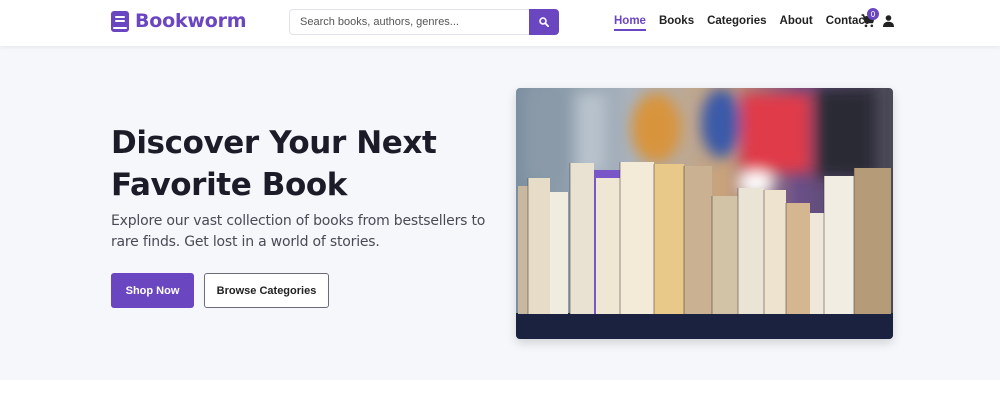 This screenshot has width=1000, height=401. I want to click on search-input, so click(409, 22).